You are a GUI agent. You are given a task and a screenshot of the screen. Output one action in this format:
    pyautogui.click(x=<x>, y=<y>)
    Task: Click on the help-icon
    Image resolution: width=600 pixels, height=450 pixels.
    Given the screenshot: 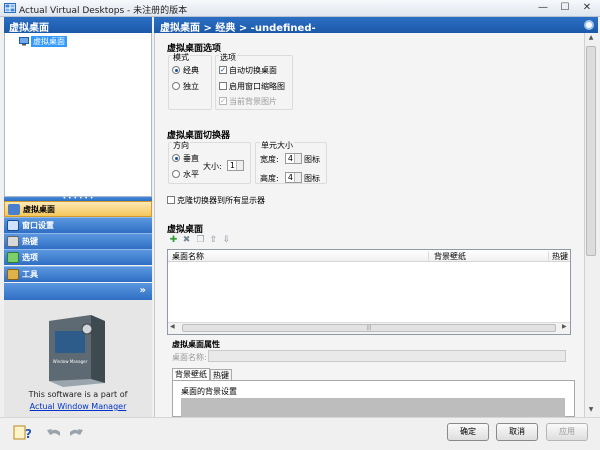 What is the action you would take?
    pyautogui.click(x=589, y=25)
    